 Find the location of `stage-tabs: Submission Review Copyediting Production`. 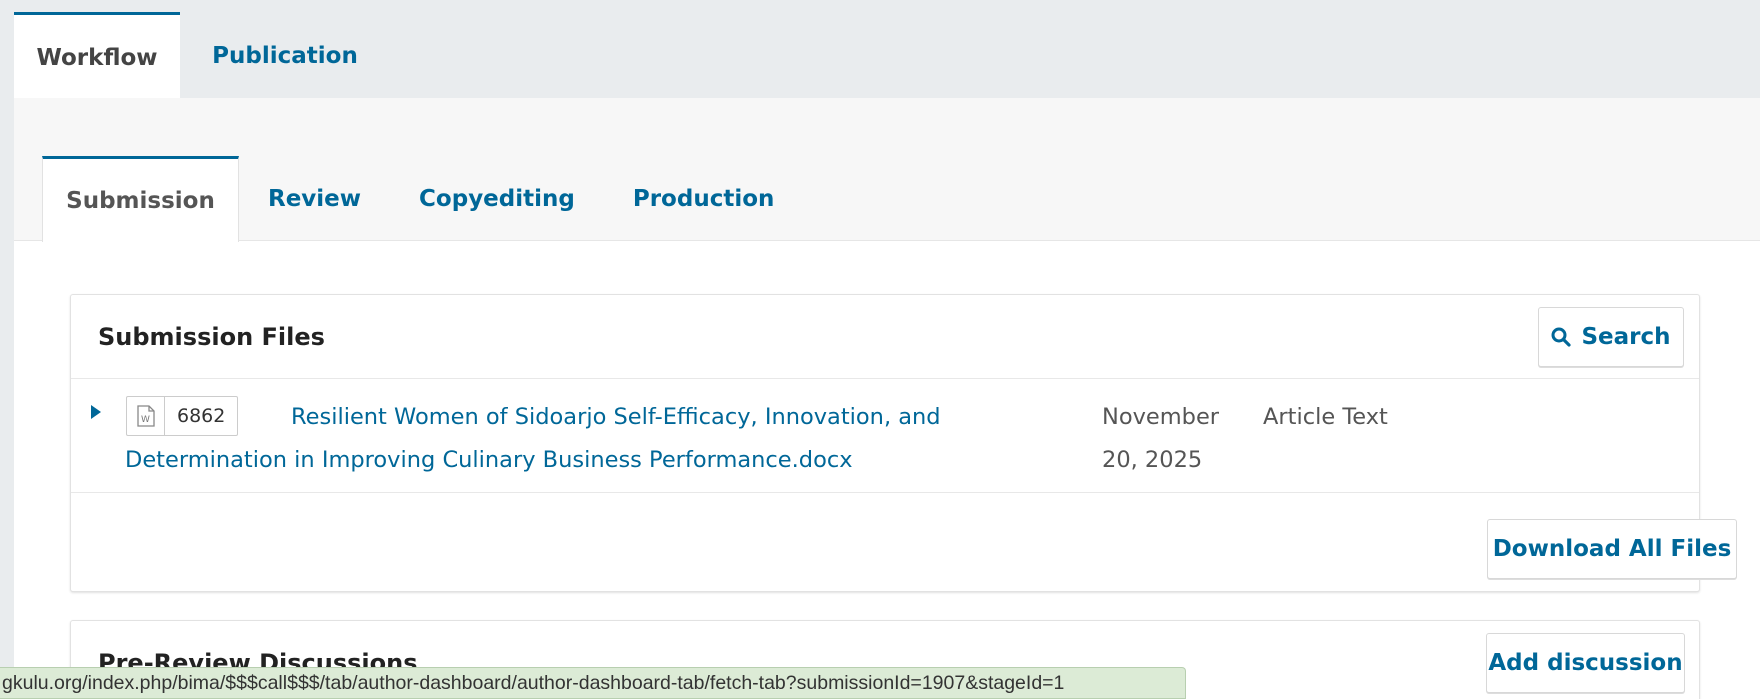

stage-tabs: Submission Review Copyediting Production is located at coordinates (422, 199).